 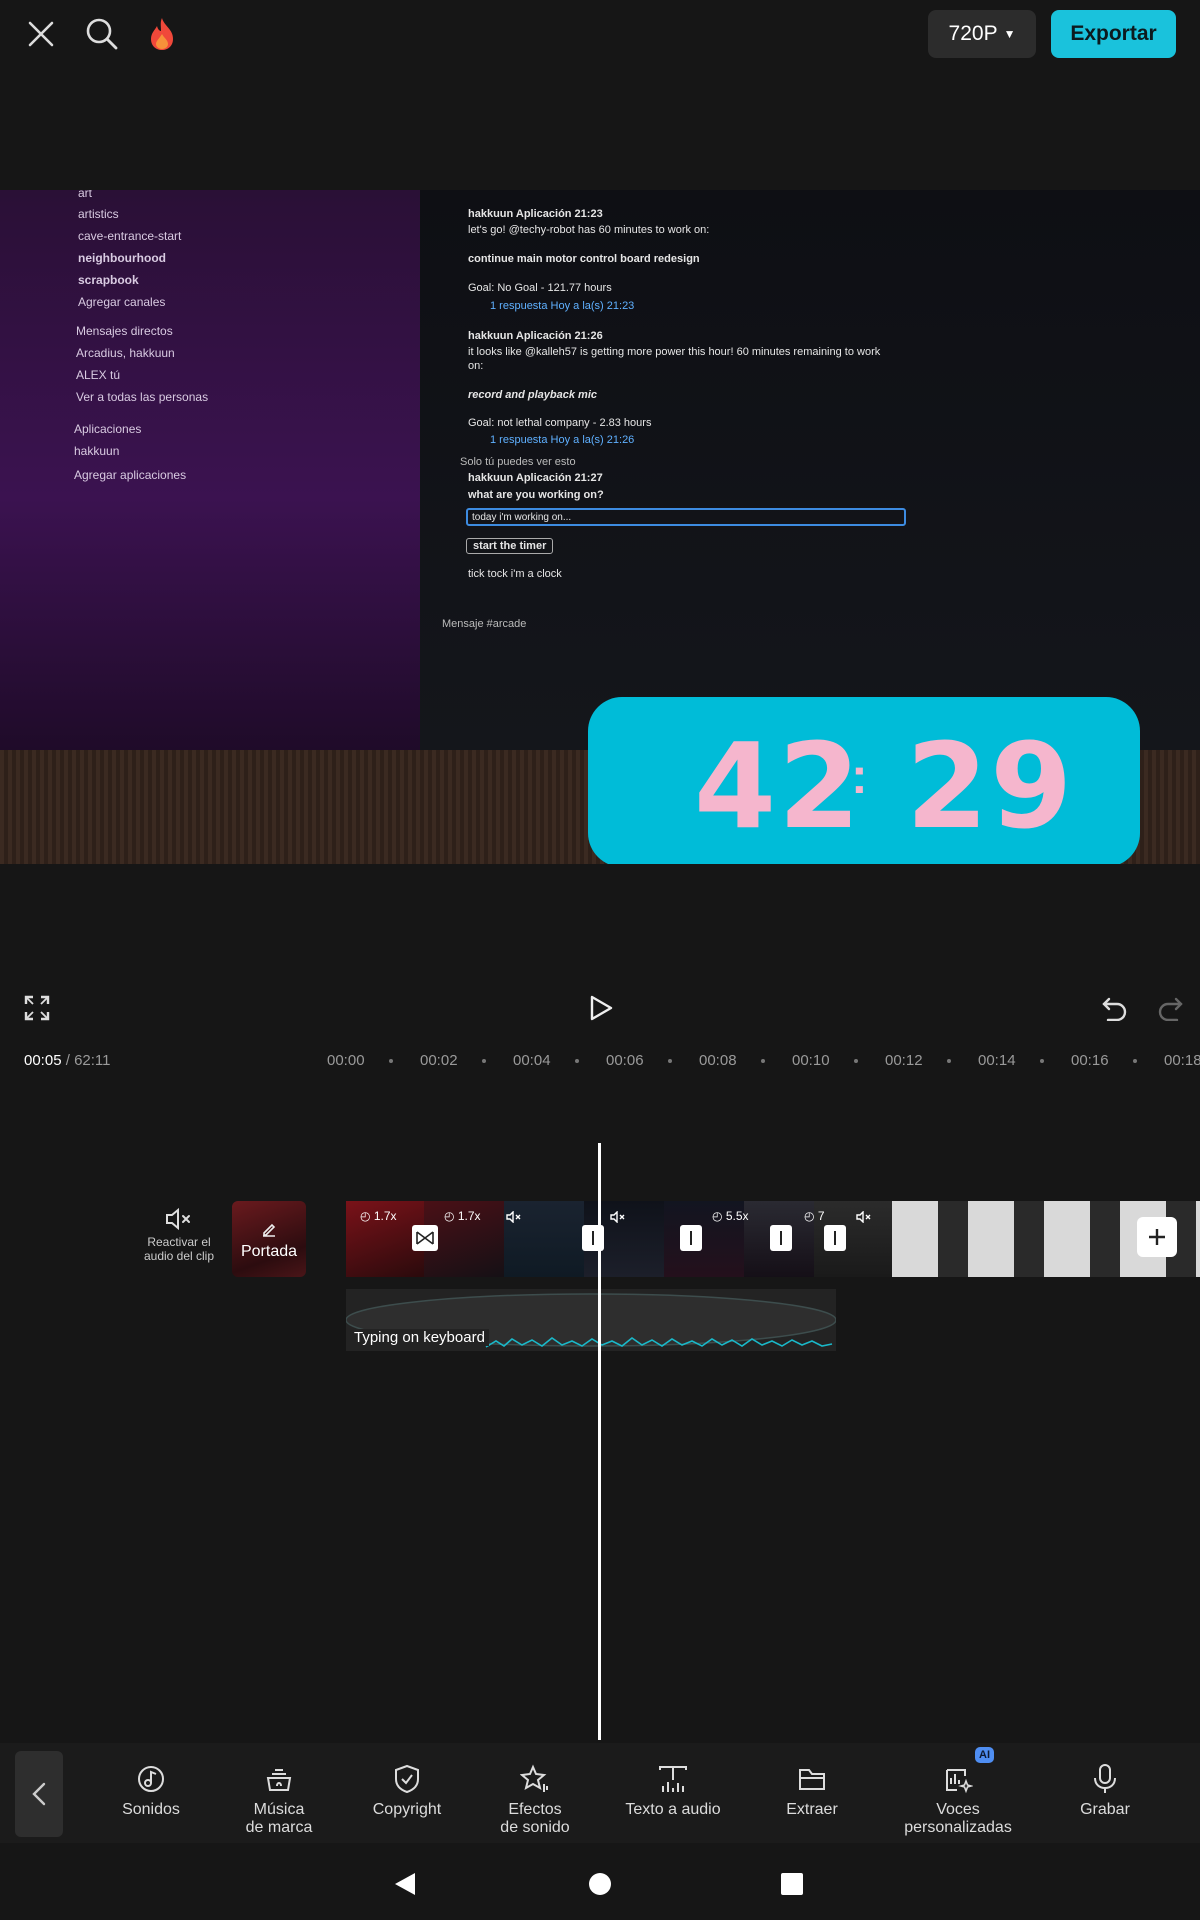 What do you see at coordinates (792, 1886) in the screenshot?
I see `nav-recents-icon` at bounding box center [792, 1886].